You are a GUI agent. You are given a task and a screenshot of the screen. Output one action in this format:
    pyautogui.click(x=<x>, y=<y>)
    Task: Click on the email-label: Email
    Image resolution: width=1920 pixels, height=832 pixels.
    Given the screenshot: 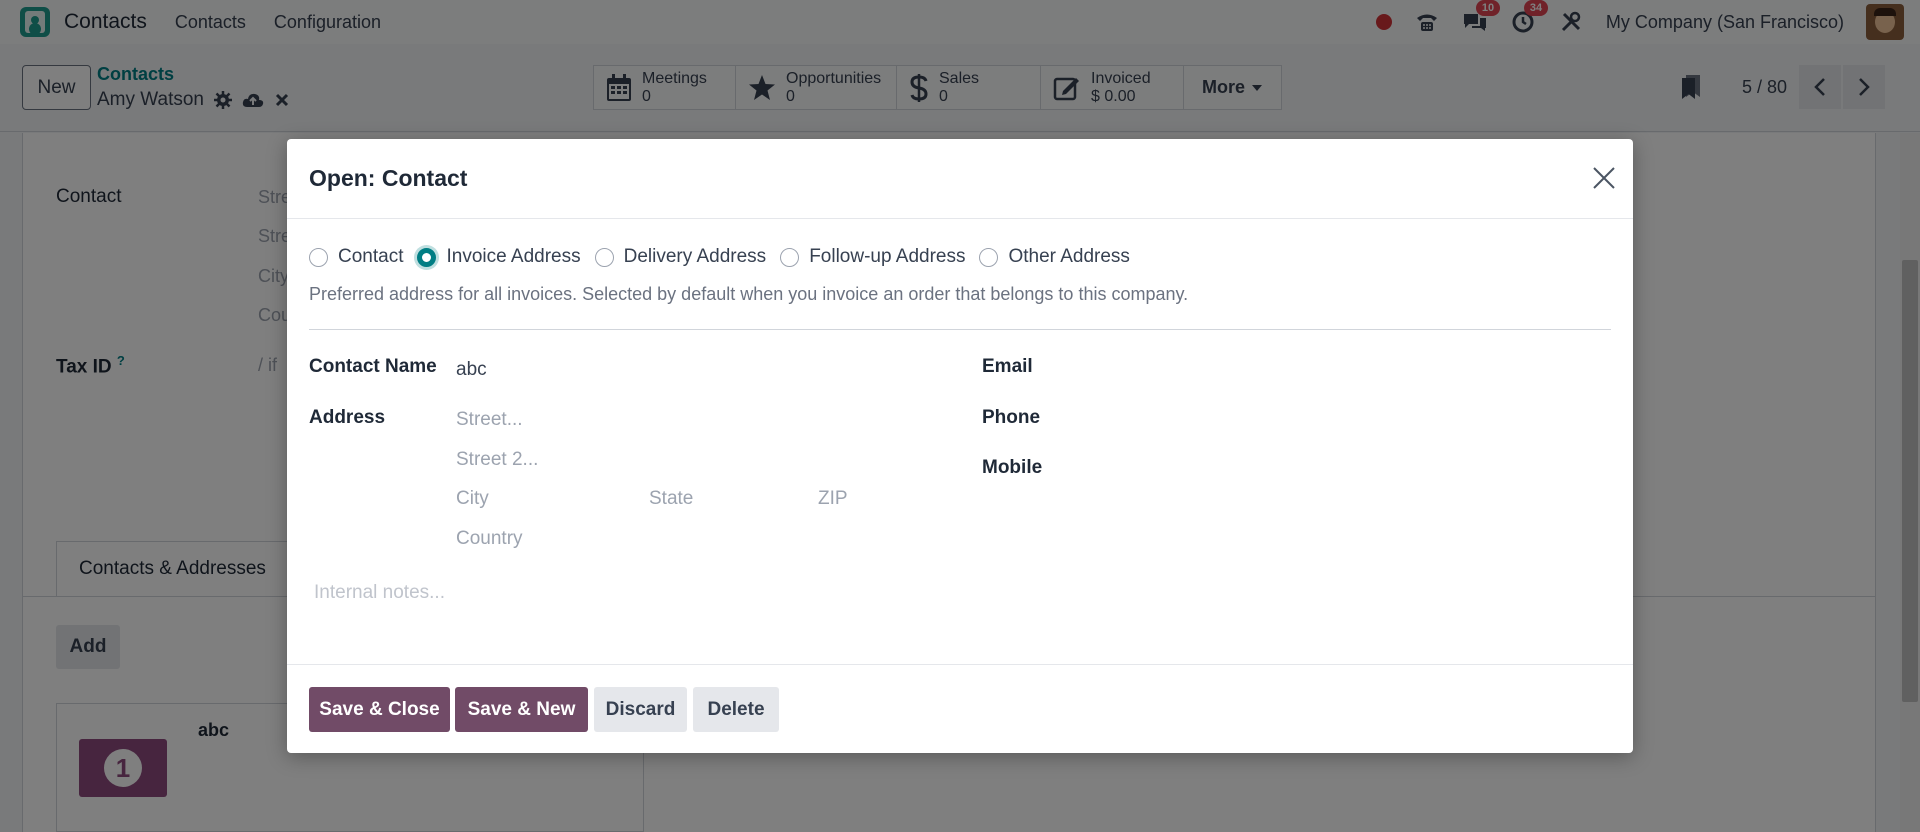 What is the action you would take?
    pyautogui.click(x=1007, y=366)
    